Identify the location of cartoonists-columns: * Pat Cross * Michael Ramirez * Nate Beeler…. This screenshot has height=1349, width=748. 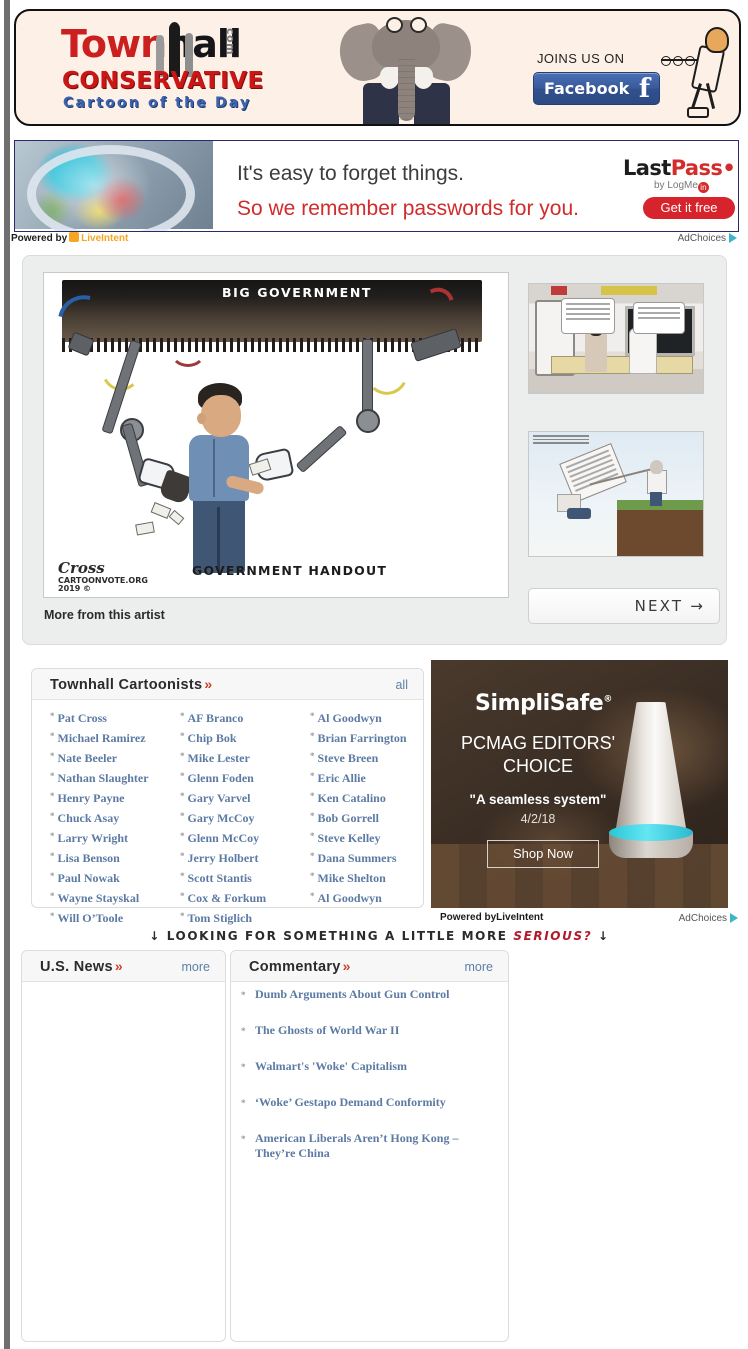
(227, 813).